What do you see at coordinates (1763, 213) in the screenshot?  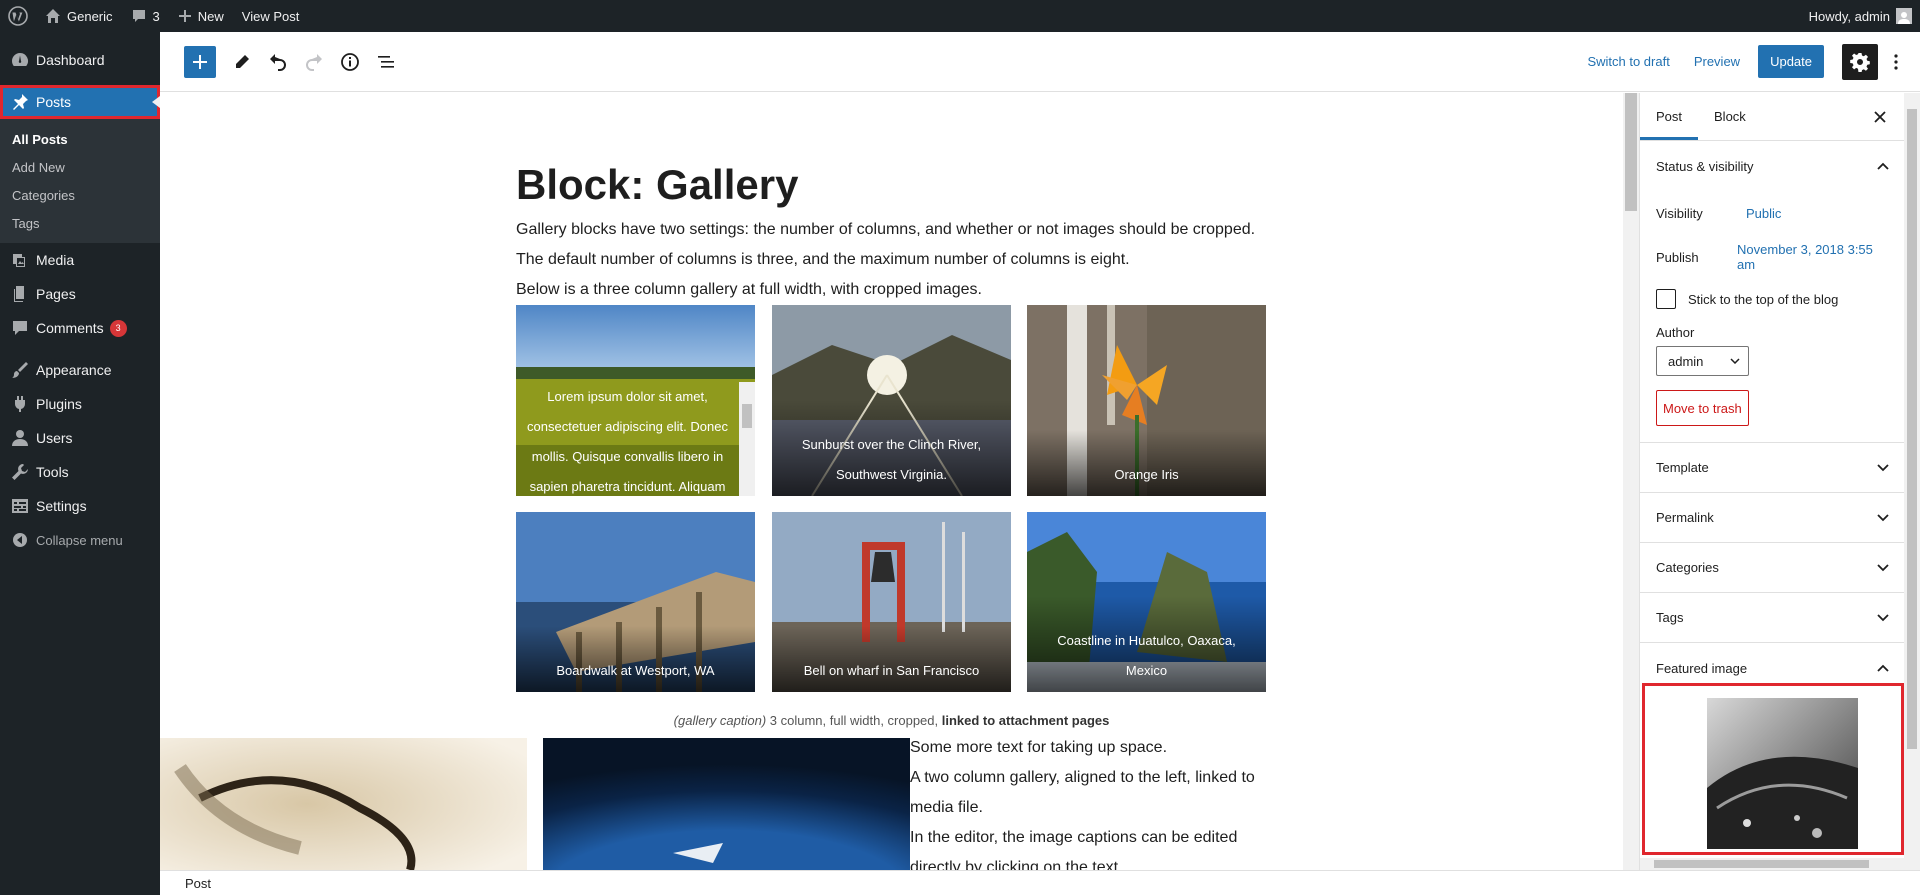 I see `visibility-toggle: Public` at bounding box center [1763, 213].